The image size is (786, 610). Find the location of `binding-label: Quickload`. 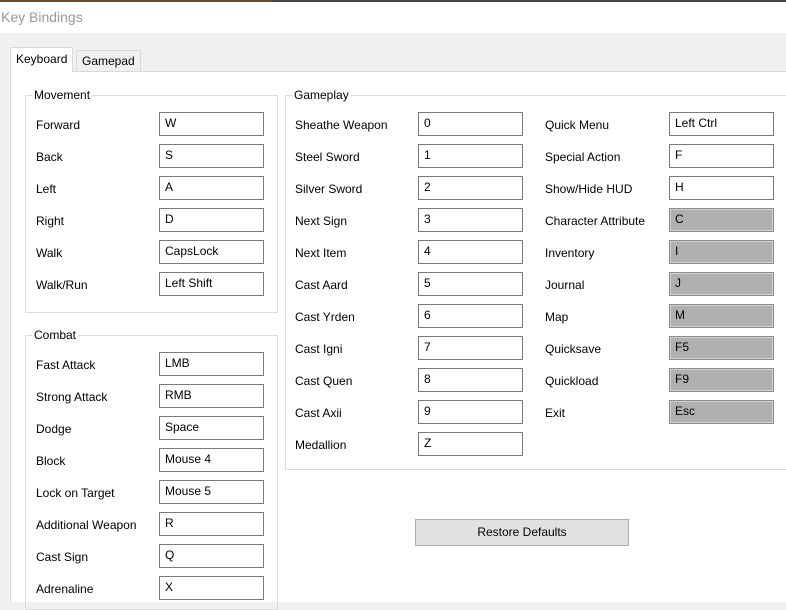

binding-label: Quickload is located at coordinates (572, 381).